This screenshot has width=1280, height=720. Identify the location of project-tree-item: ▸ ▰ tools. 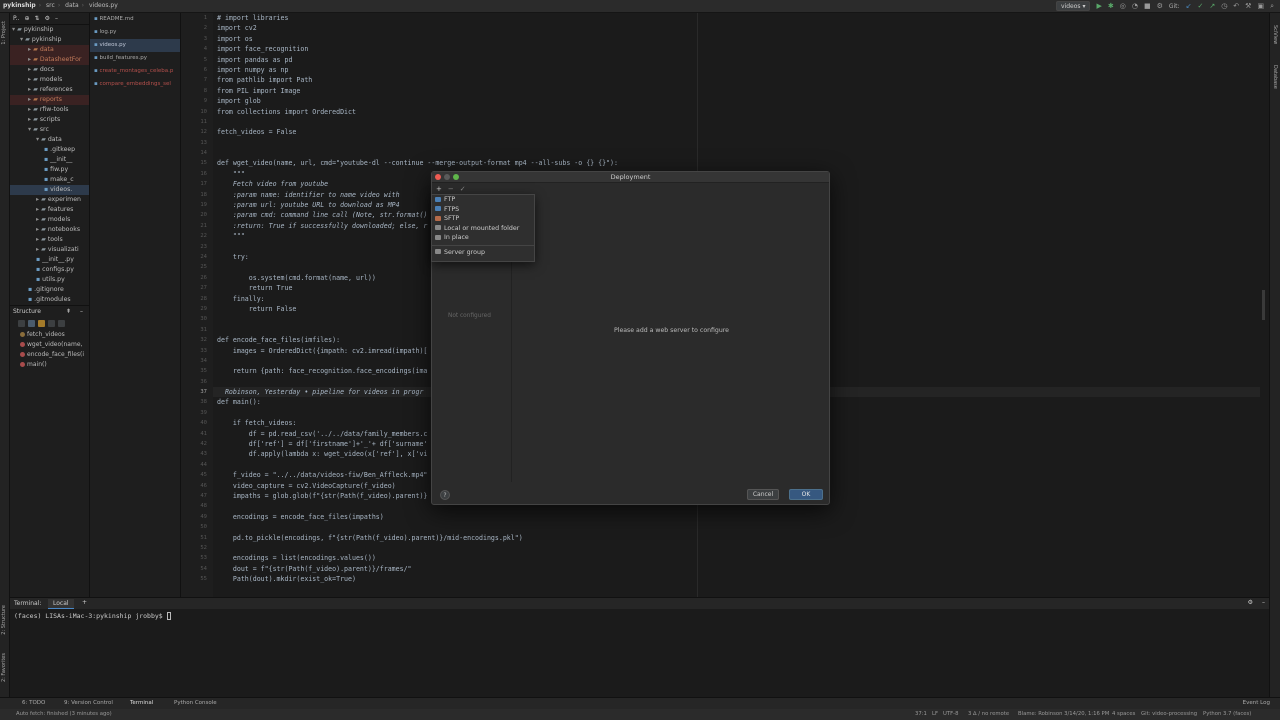
(49, 240).